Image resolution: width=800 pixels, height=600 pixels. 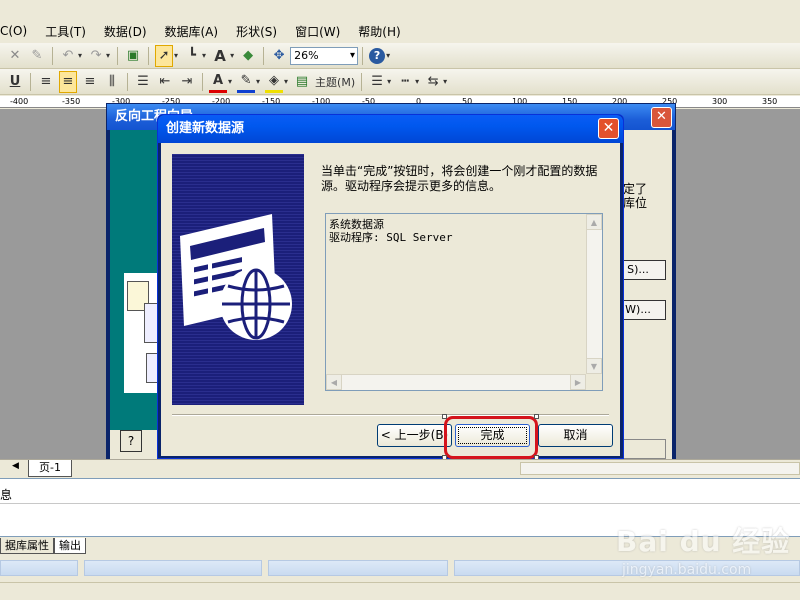 I want to click on vertical-scrollbar: ▲ ▼, so click(x=594, y=294).